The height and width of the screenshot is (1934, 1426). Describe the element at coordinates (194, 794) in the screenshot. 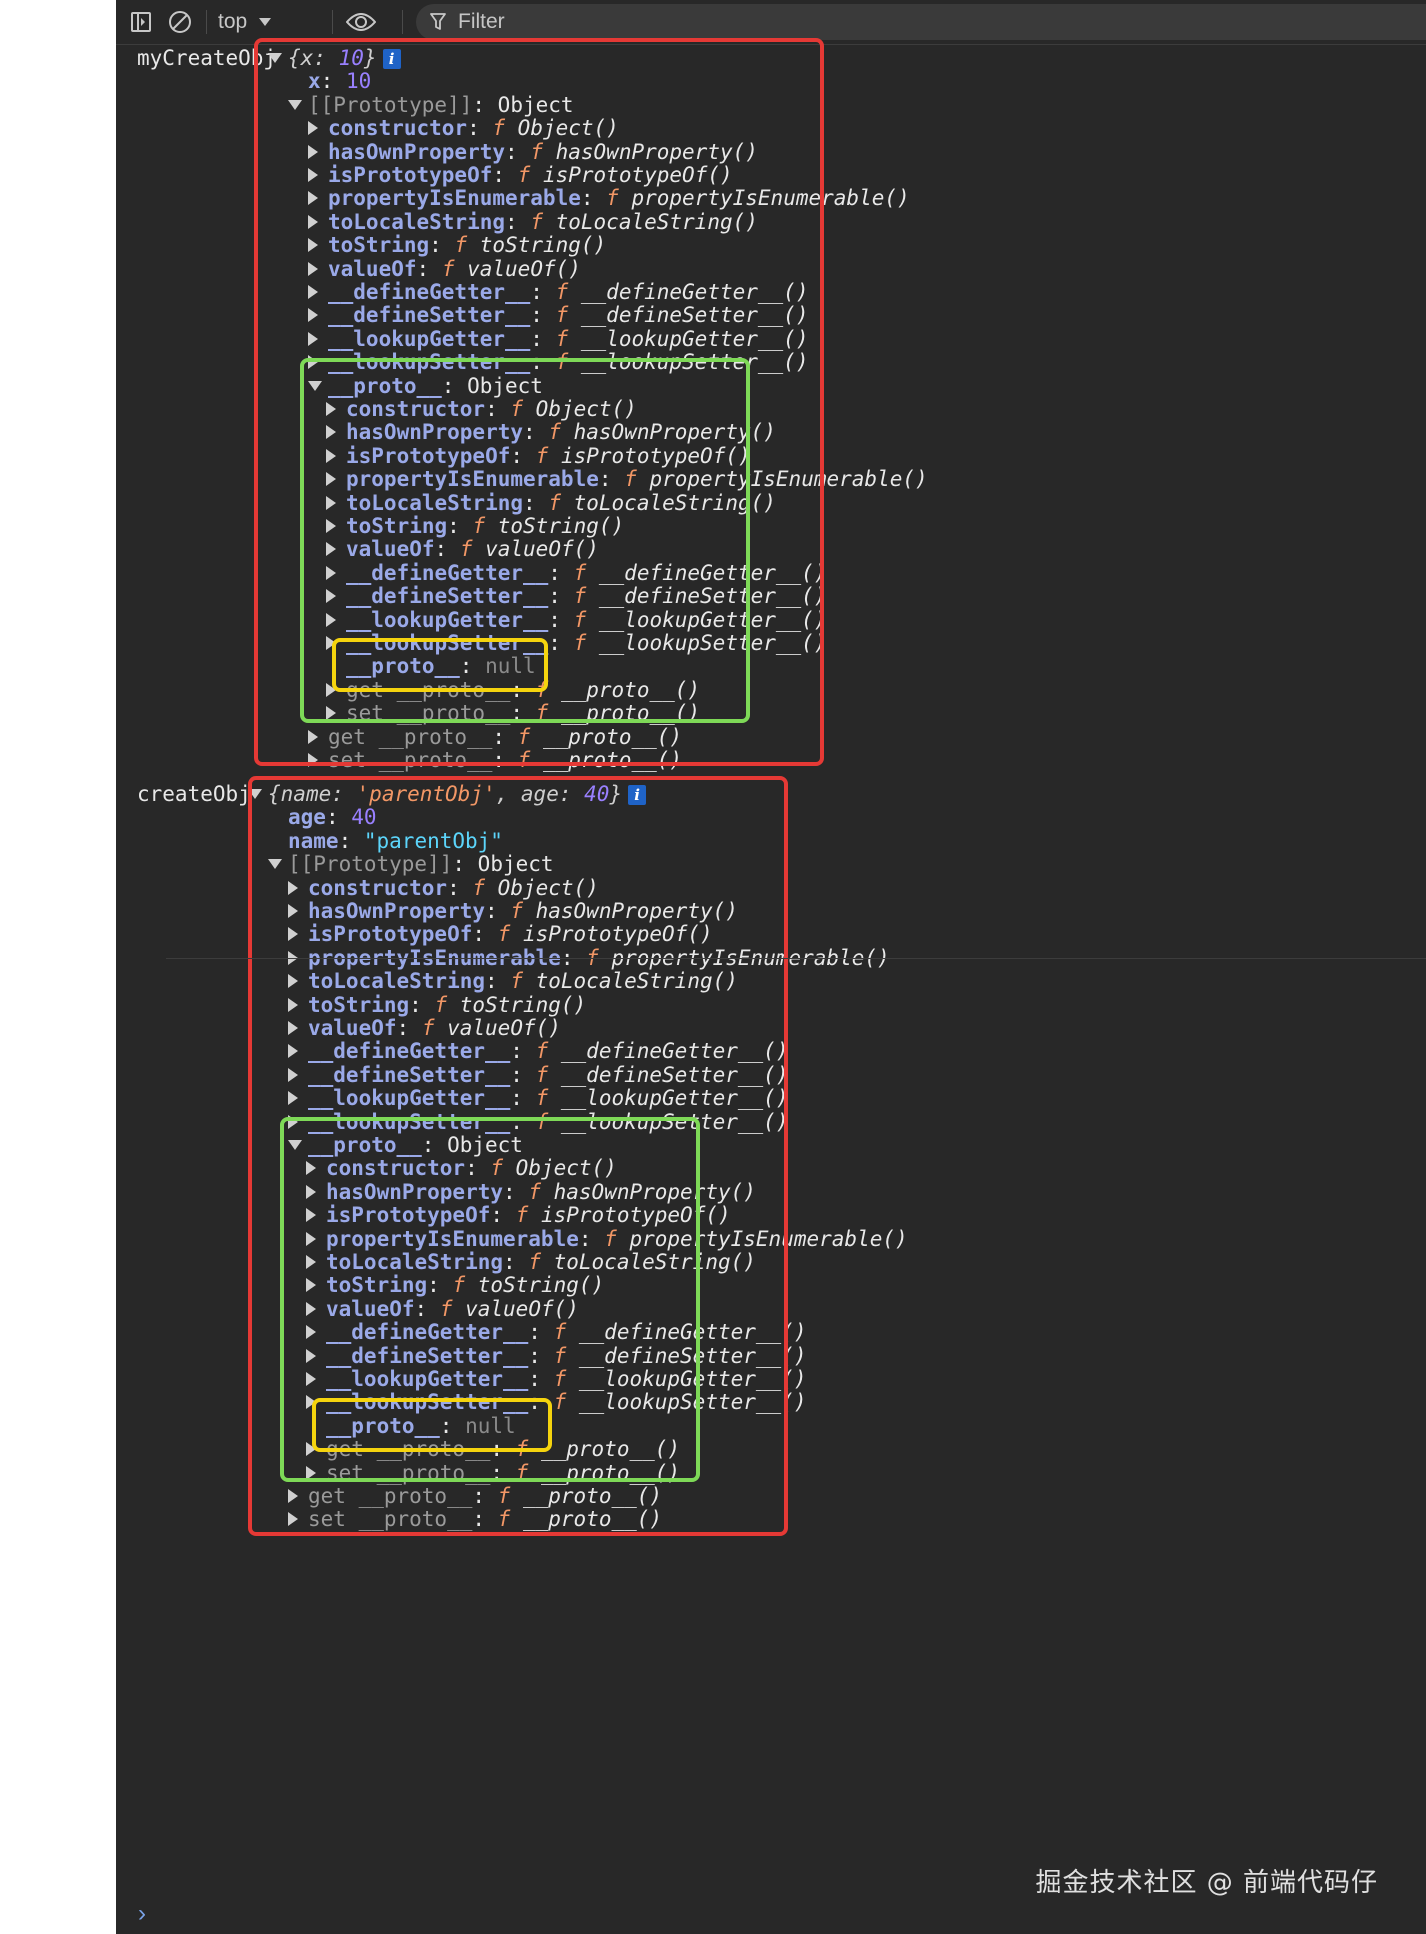

I see `log-entry-label: createObj` at that location.